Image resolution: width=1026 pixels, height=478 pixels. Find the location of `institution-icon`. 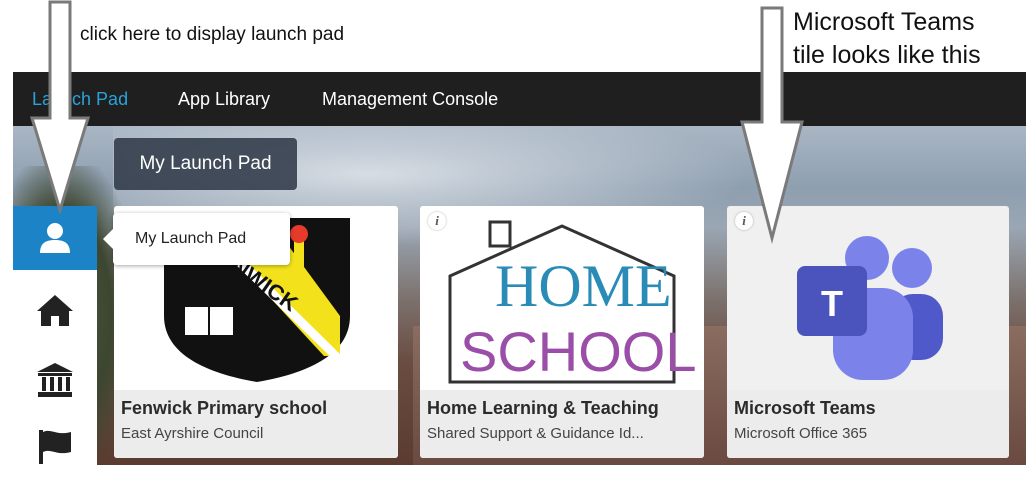

institution-icon is located at coordinates (55, 380).